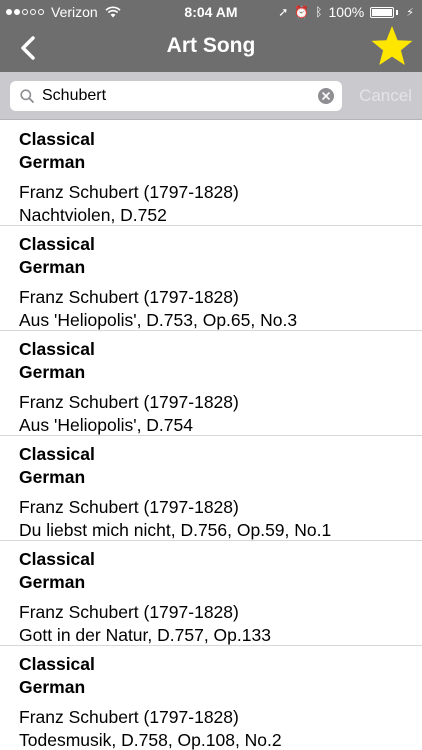 This screenshot has width=422, height=750. I want to click on page-title: Art Song, so click(211, 45).